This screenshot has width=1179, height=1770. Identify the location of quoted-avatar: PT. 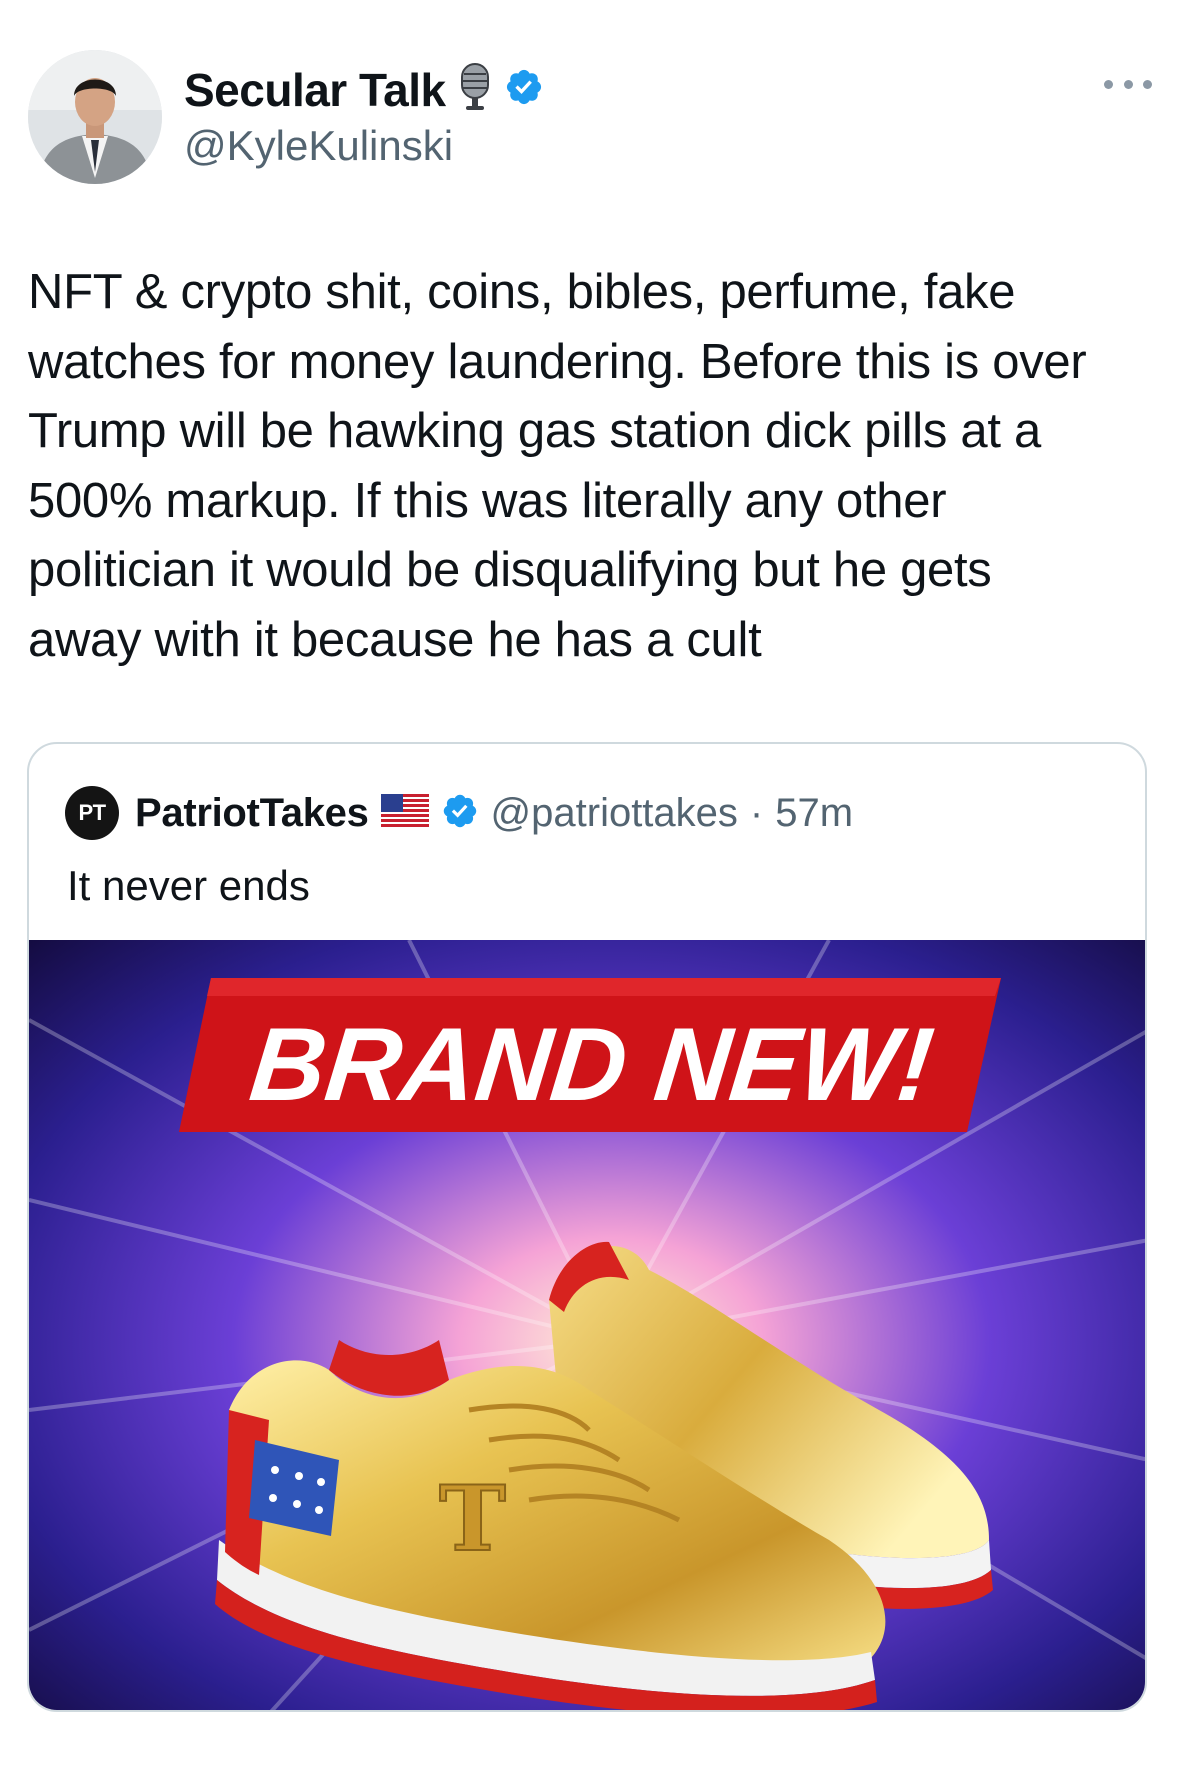
(92, 813).